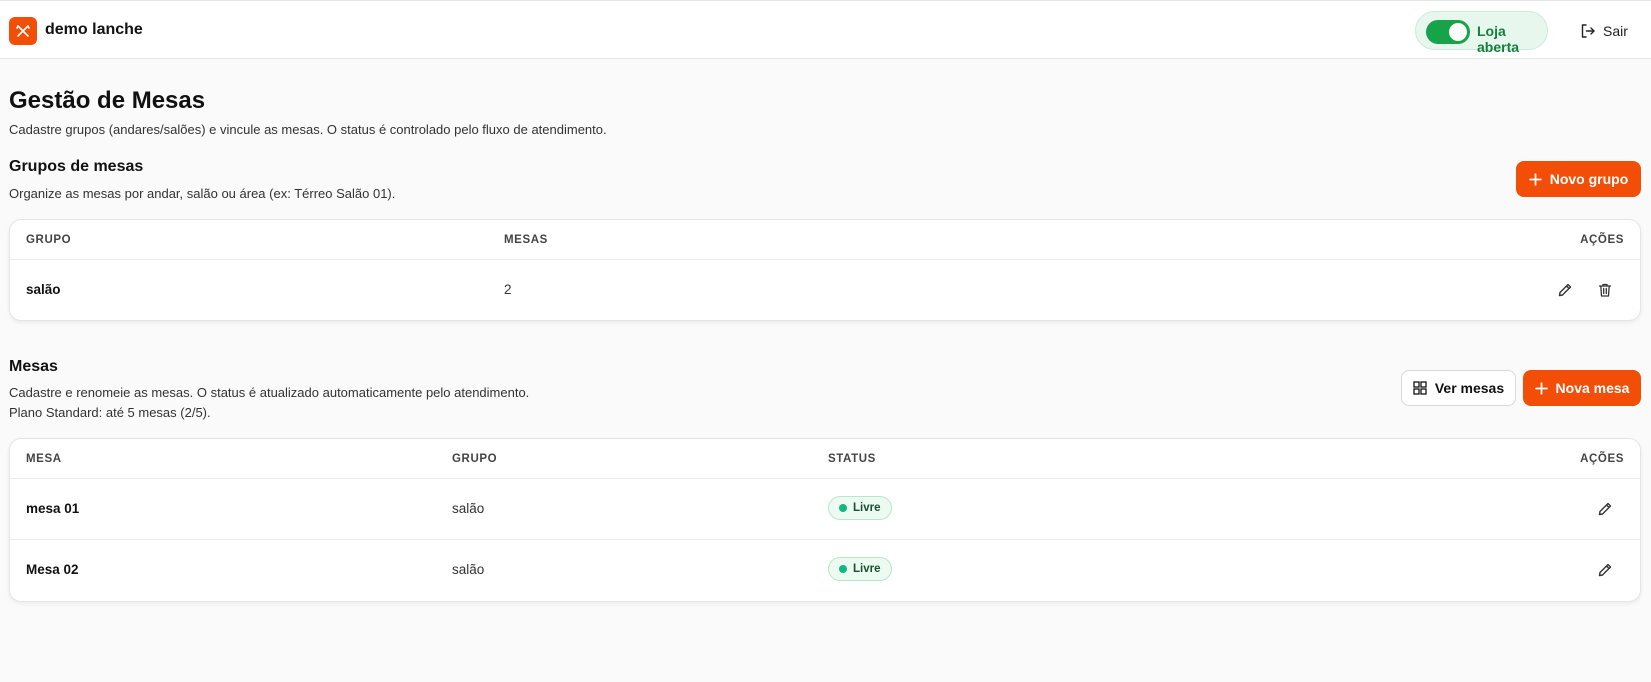  Describe the element at coordinates (1588, 31) in the screenshot. I see `logout-icon` at that location.